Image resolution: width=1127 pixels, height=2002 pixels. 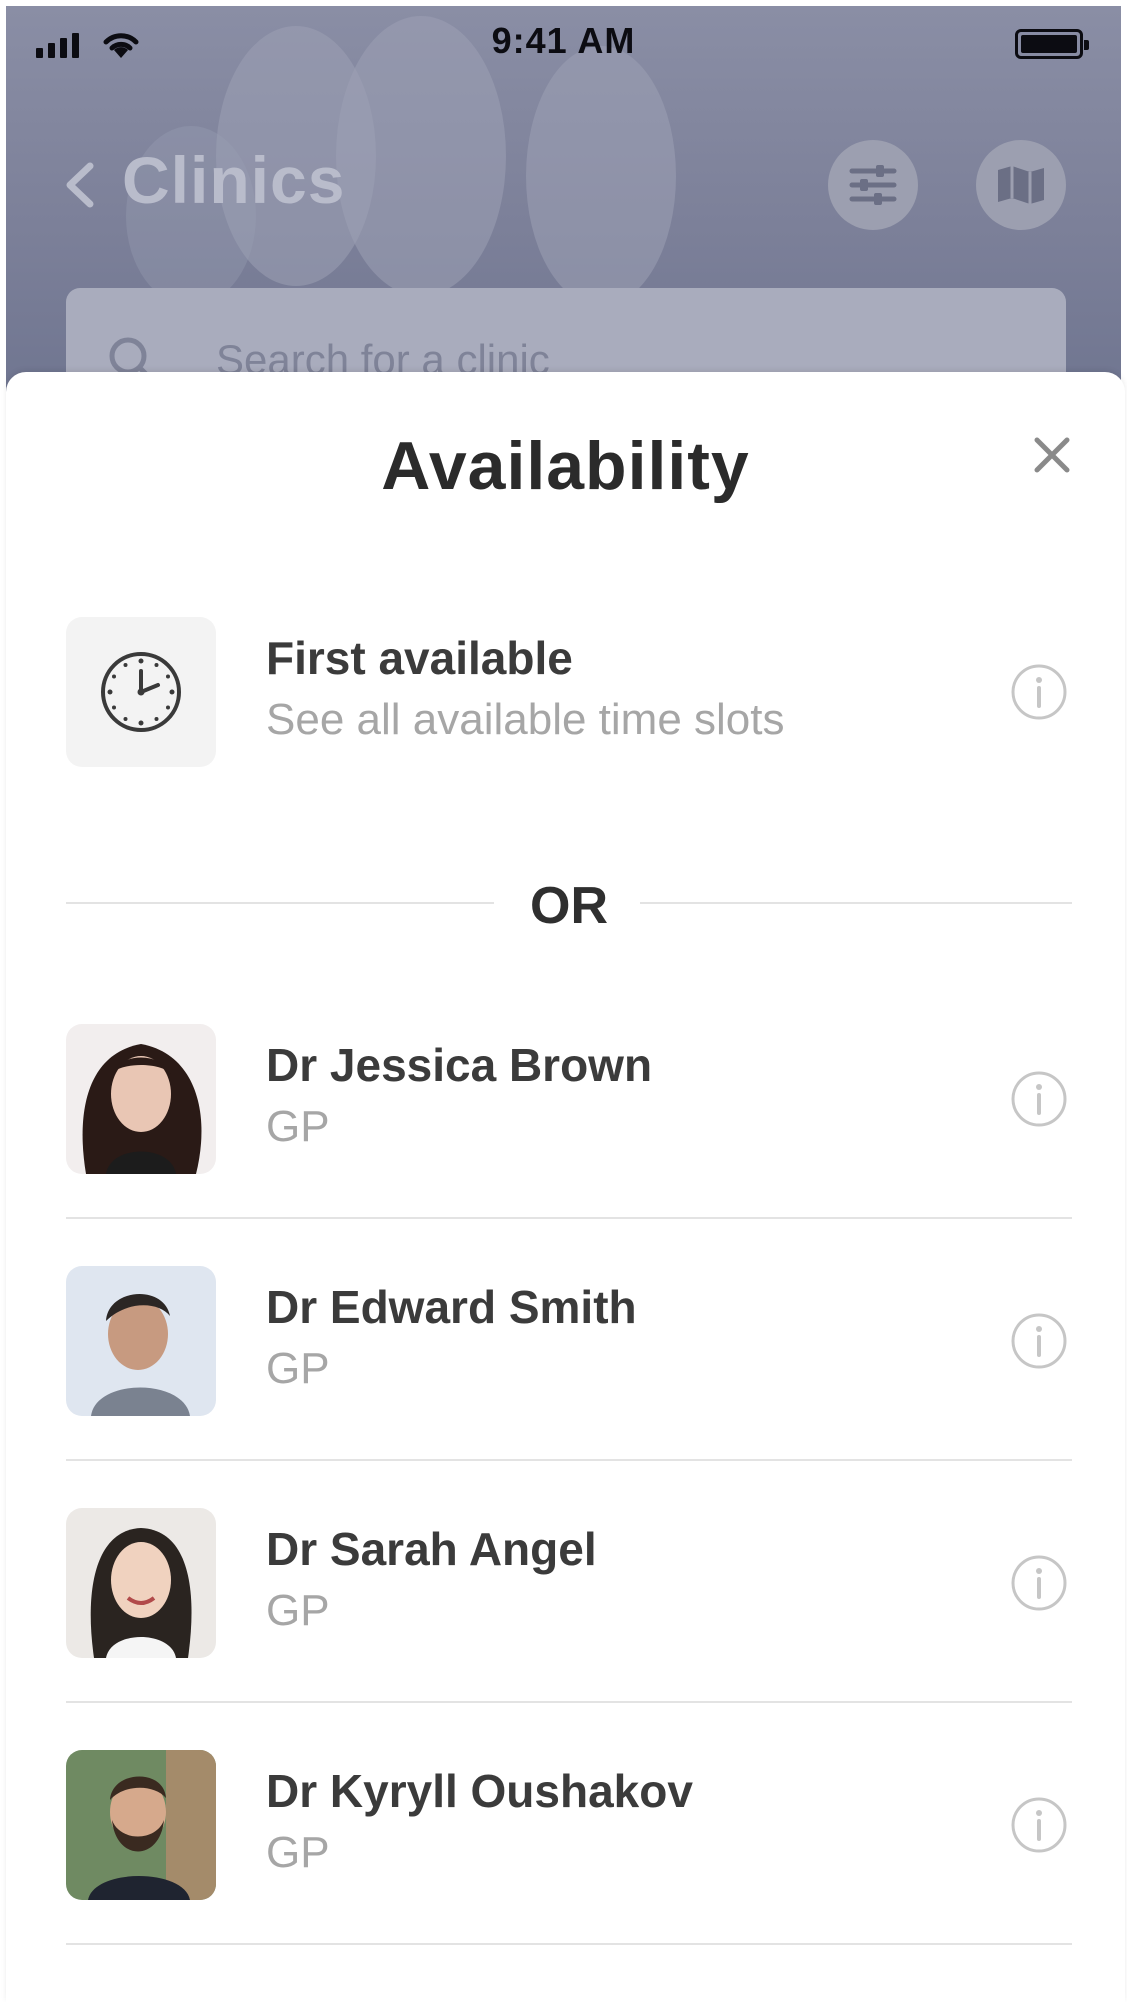 I want to click on clock-tile, so click(x=141, y=692).